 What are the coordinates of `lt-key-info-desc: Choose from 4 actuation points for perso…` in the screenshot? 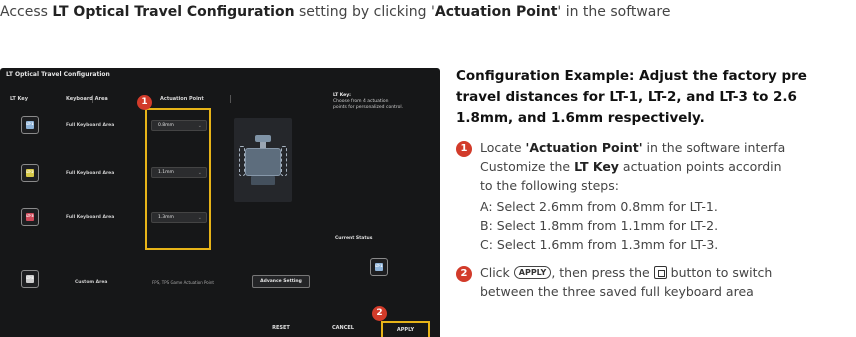 It's located at (368, 104).